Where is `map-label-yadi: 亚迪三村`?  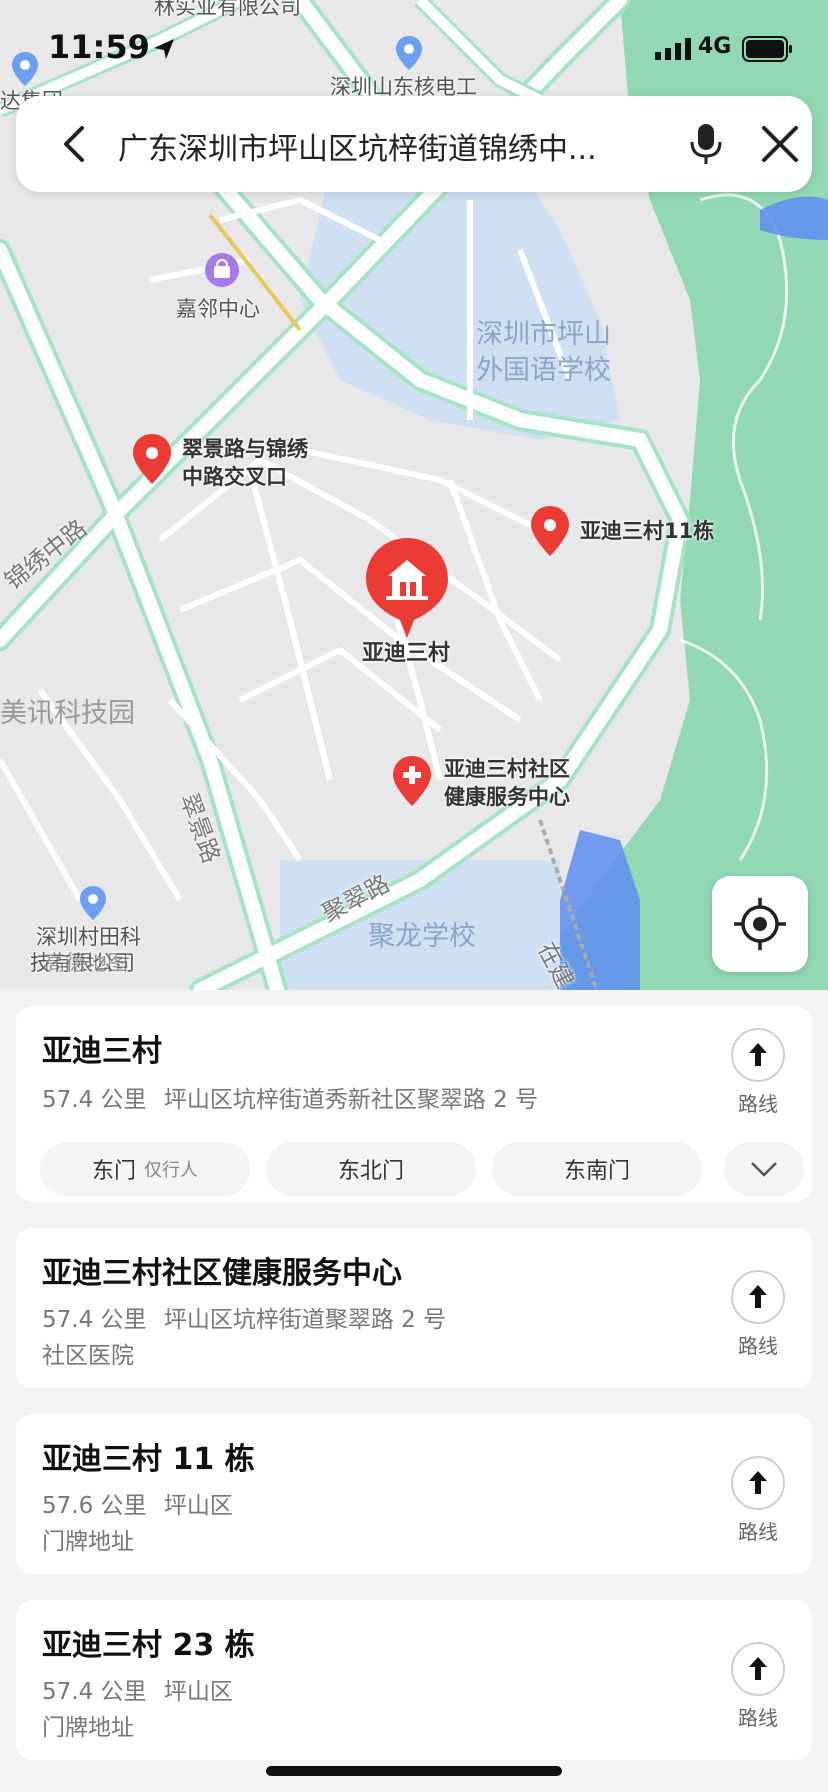
map-label-yadi: 亚迪三村 is located at coordinates (406, 653).